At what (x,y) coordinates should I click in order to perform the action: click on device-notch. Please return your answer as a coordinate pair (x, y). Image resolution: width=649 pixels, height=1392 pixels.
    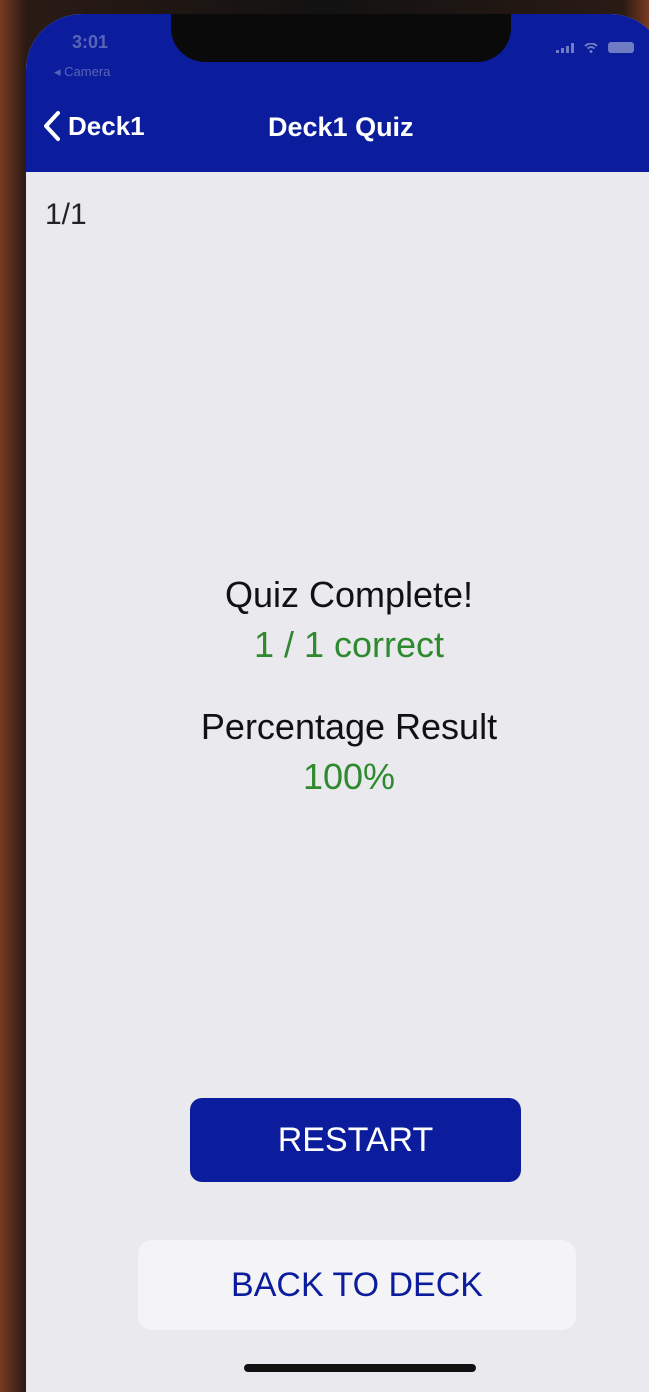
    Looking at the image, I should click on (341, 38).